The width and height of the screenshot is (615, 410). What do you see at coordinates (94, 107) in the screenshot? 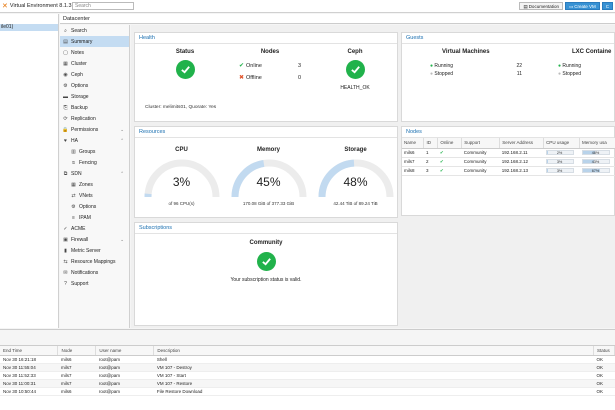
I see `nav-item-backup: ⎘ Backup` at bounding box center [94, 107].